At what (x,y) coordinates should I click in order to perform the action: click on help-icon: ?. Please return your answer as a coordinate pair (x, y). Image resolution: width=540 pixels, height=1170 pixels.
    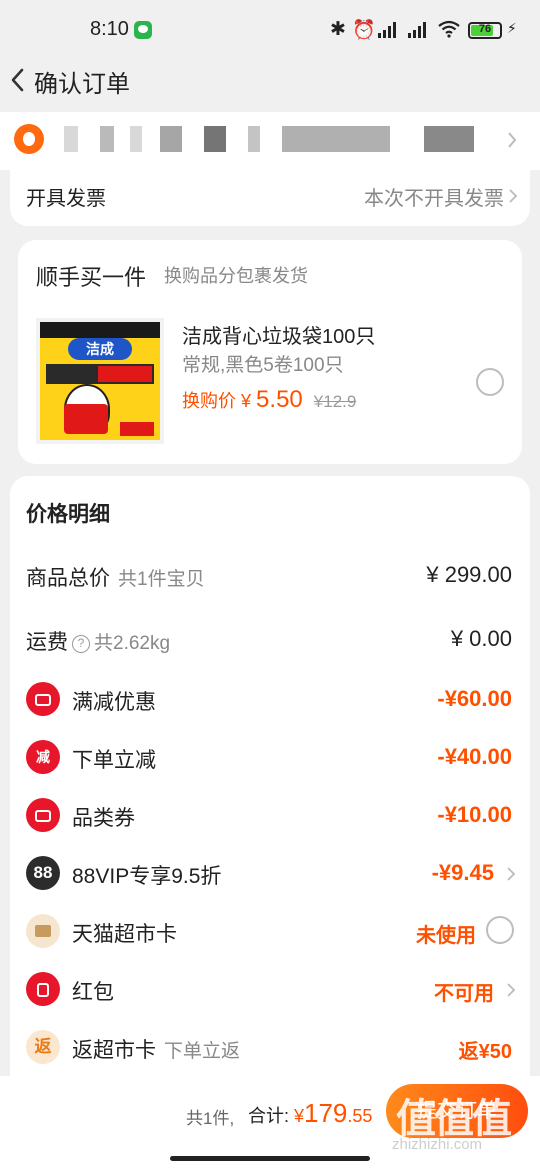
    Looking at the image, I should click on (81, 644).